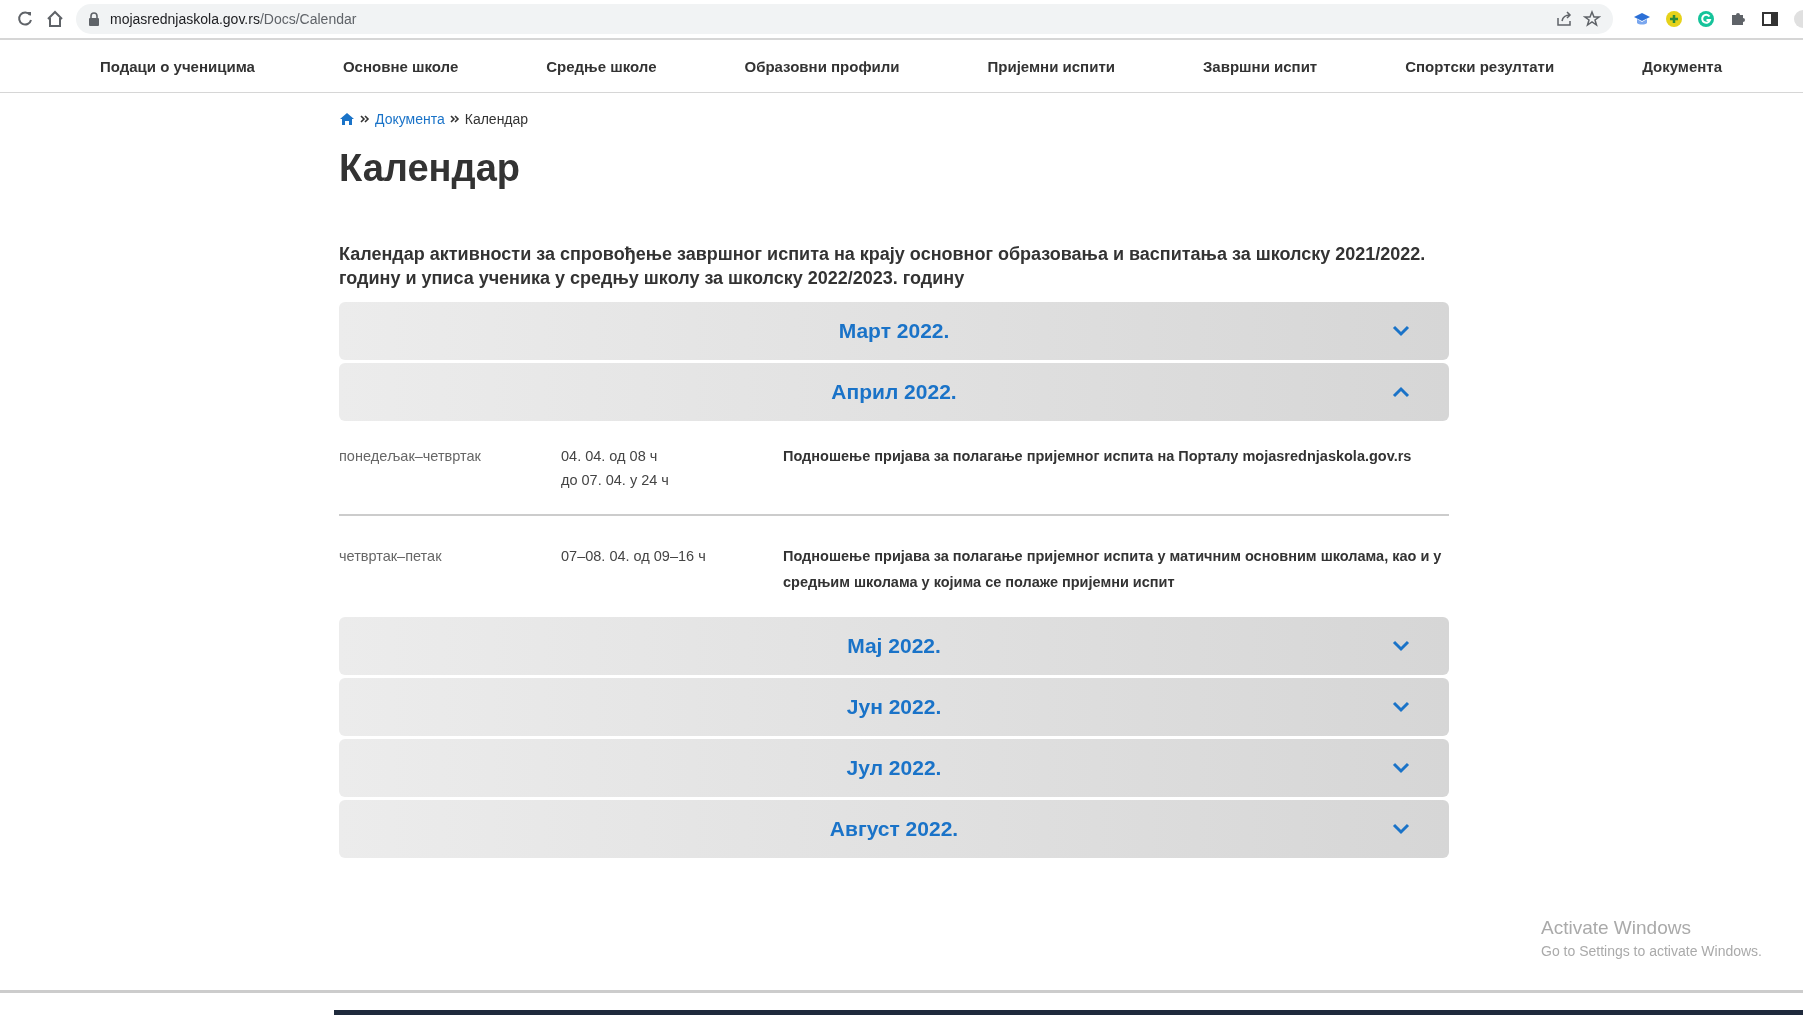 This screenshot has height=1015, width=1803. Describe the element at coordinates (1616, 928) in the screenshot. I see `activation-title: Activate Windows` at that location.